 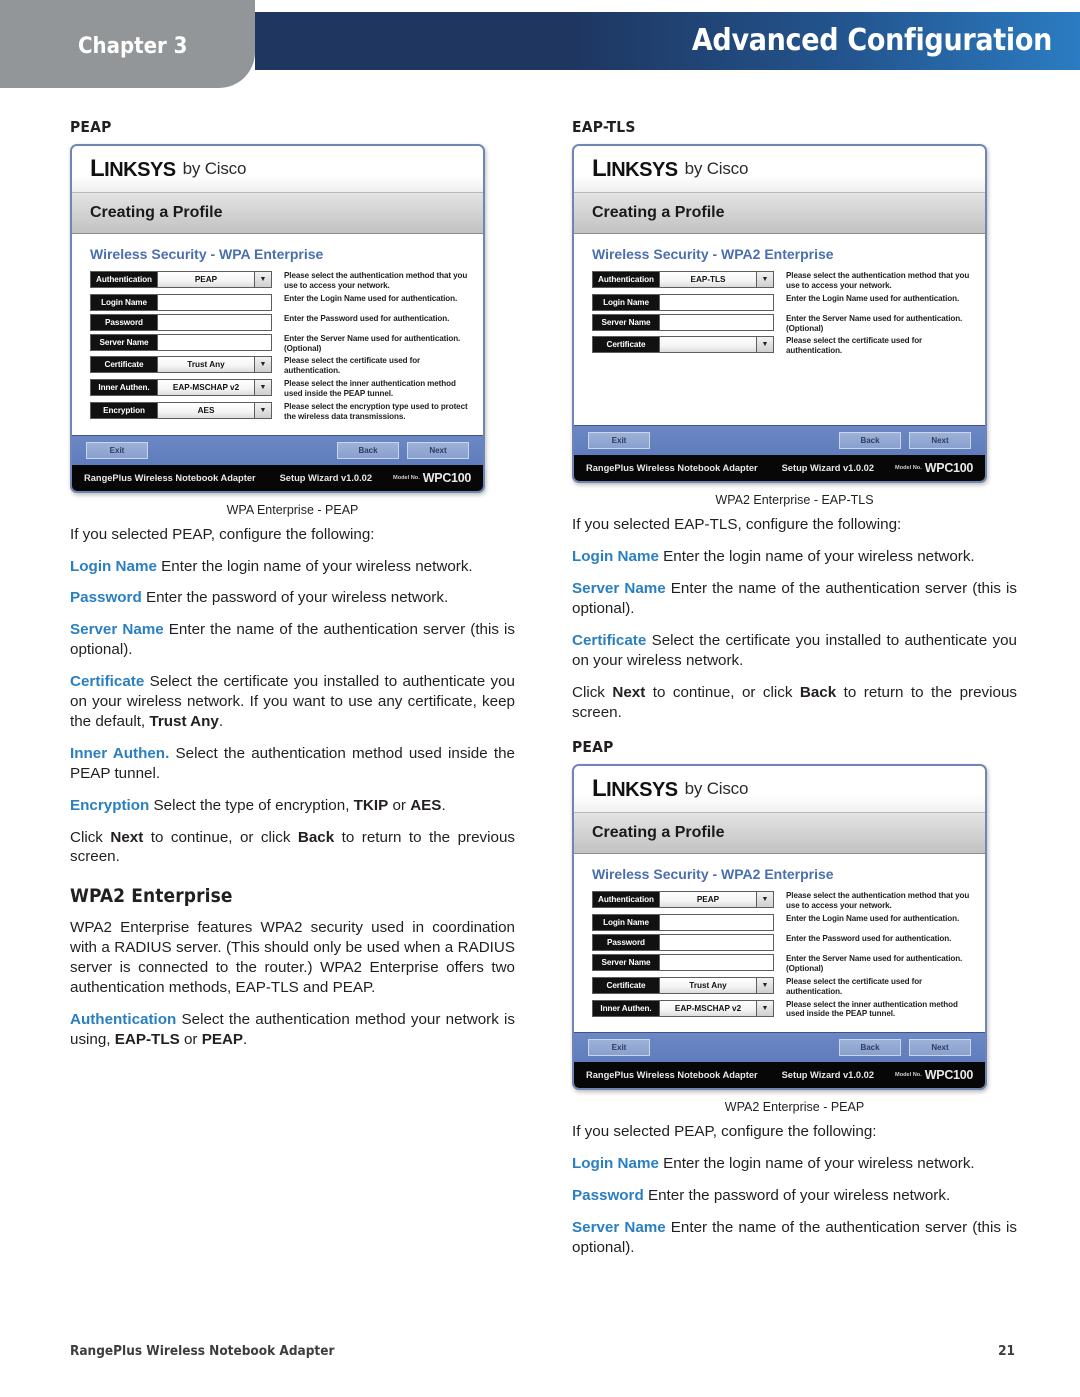 What do you see at coordinates (316, 837) in the screenshot?
I see `back-label: Back` at bounding box center [316, 837].